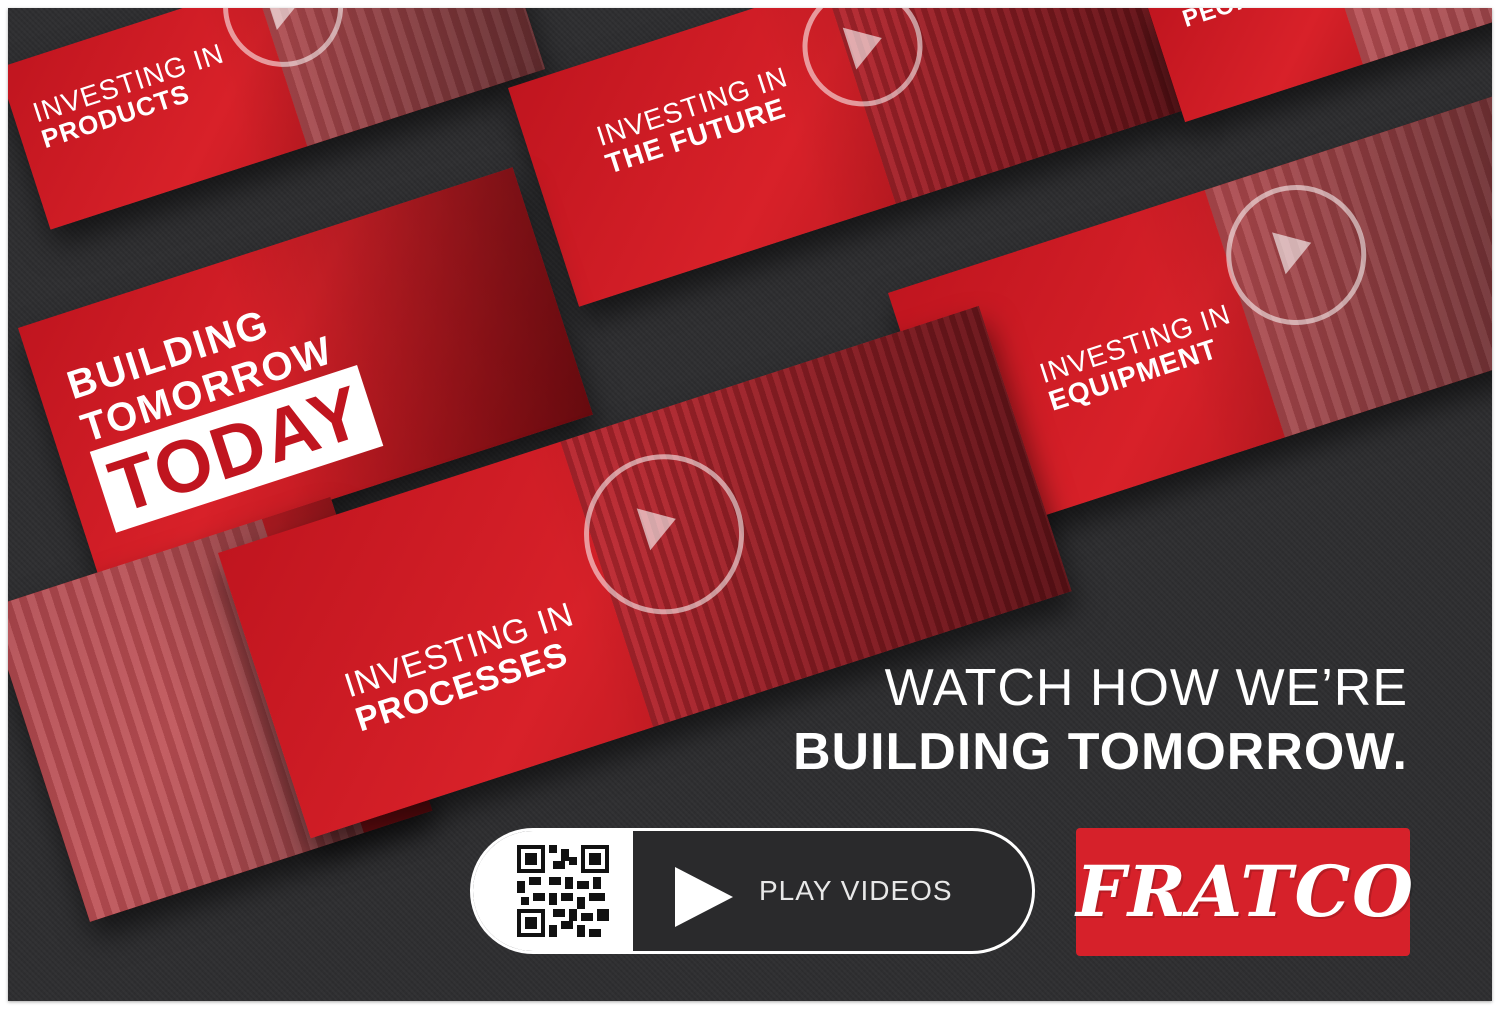 This screenshot has height=1010, width=1501. I want to click on fratco-logo: FRATCO, so click(1246, 892).